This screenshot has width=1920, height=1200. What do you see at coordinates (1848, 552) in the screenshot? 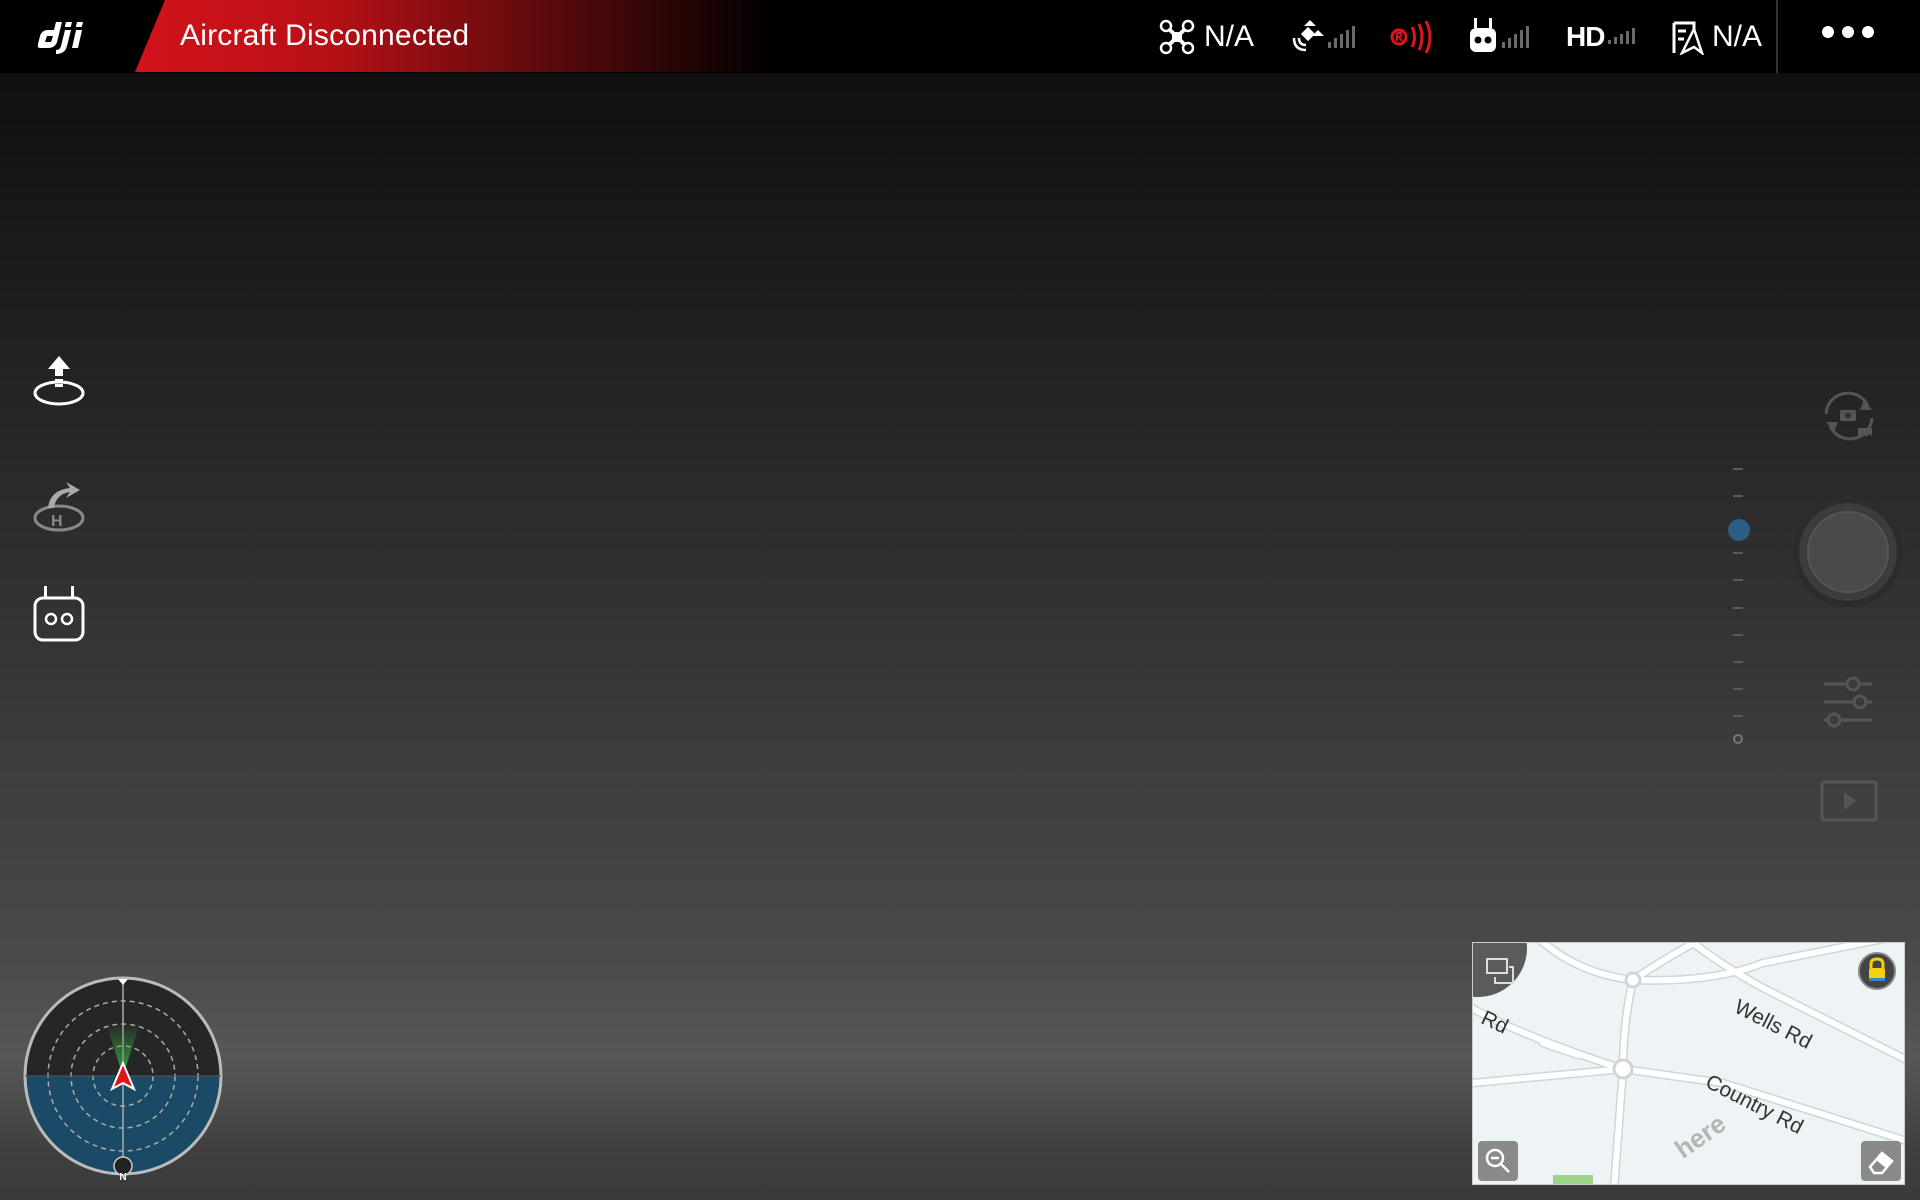
I see `shutter-button` at bounding box center [1848, 552].